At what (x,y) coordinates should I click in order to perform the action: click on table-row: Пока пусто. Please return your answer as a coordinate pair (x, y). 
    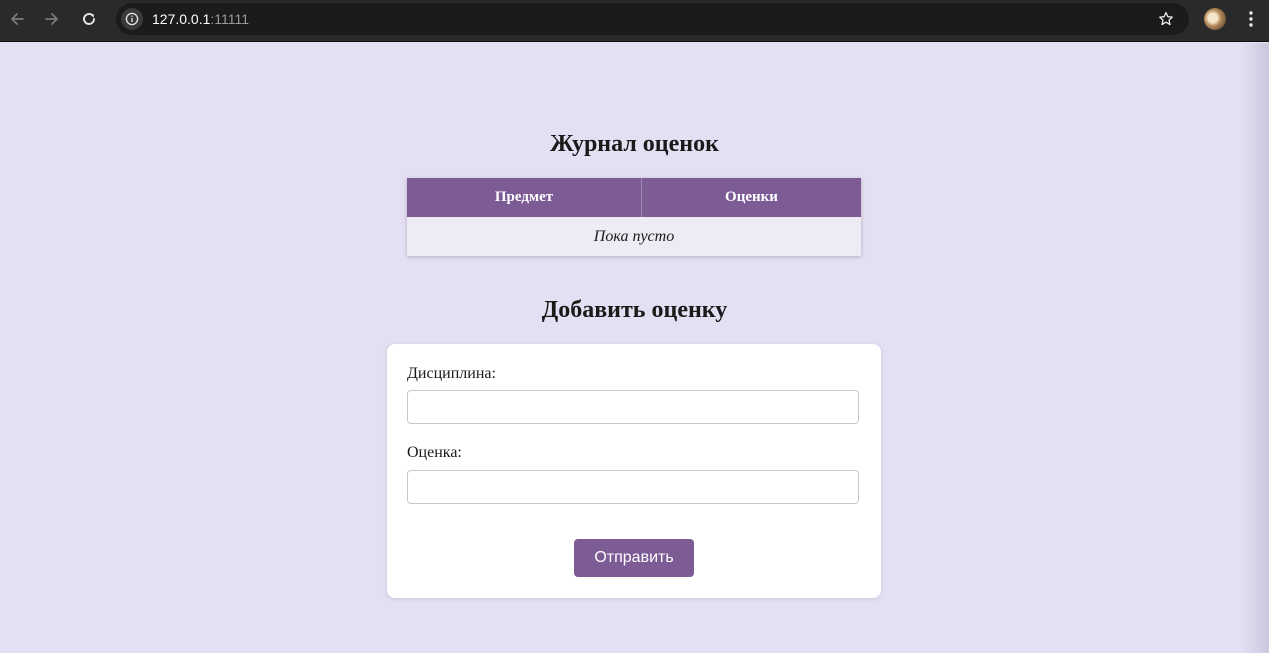
    Looking at the image, I should click on (634, 236).